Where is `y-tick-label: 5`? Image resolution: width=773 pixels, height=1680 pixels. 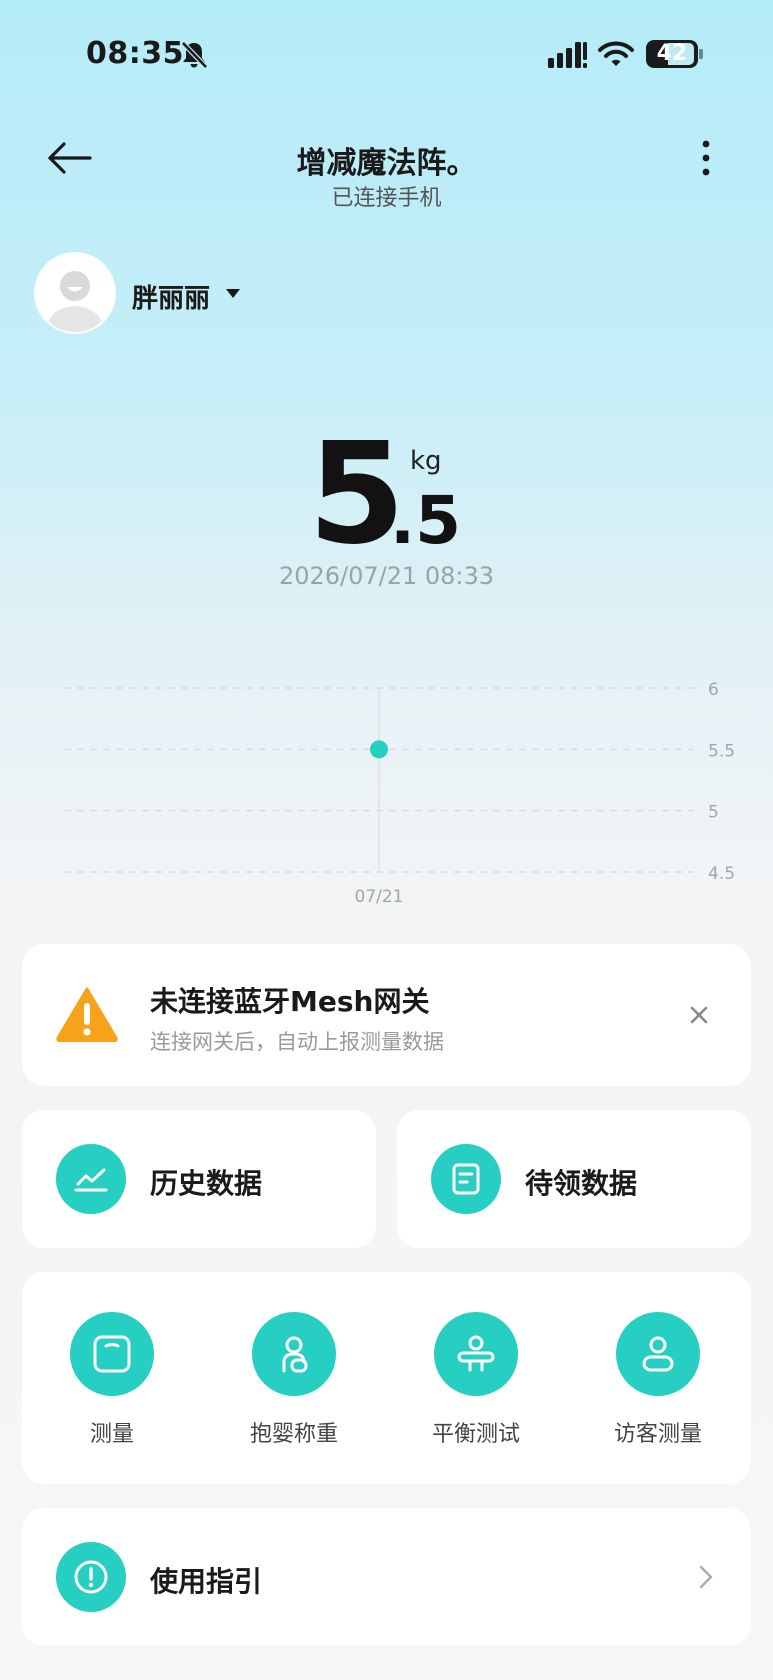 y-tick-label: 5 is located at coordinates (713, 813).